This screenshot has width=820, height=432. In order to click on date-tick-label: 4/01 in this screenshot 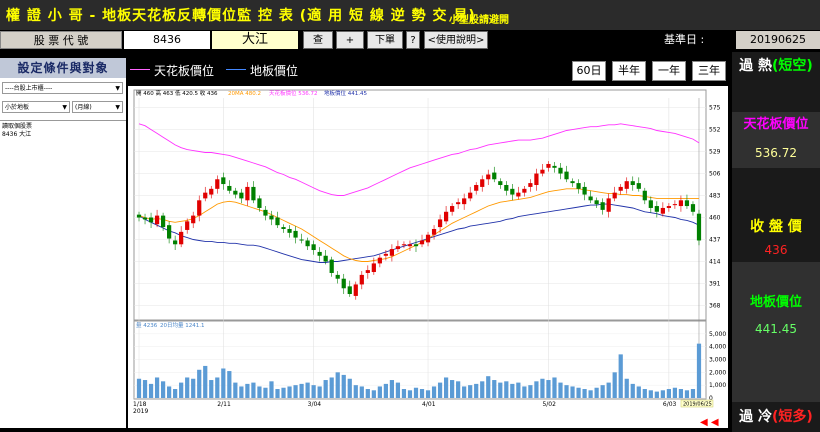, I will do `click(429, 404)`.